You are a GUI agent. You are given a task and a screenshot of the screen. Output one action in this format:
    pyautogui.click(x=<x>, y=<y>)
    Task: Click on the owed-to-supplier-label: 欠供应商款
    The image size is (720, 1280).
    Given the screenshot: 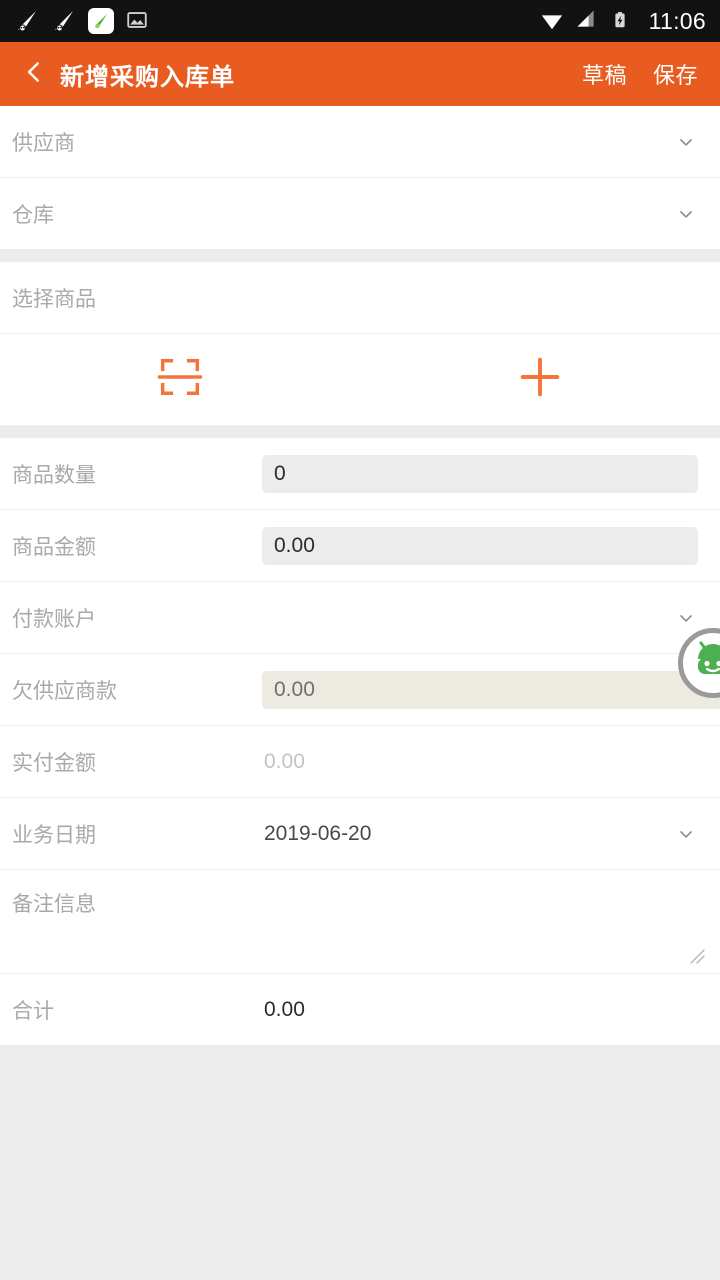 What is the action you would take?
    pyautogui.click(x=64, y=691)
    